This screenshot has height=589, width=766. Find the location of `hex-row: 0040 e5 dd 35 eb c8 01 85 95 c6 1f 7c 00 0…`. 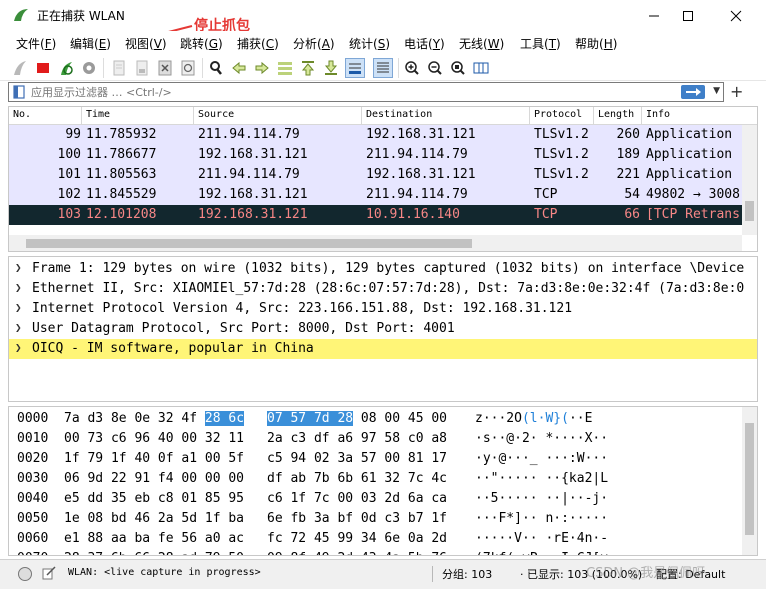

hex-row: 0040 e5 dd 35 eb c8 01 85 95 c6 1f 7c 00 0… is located at coordinates (375, 499).